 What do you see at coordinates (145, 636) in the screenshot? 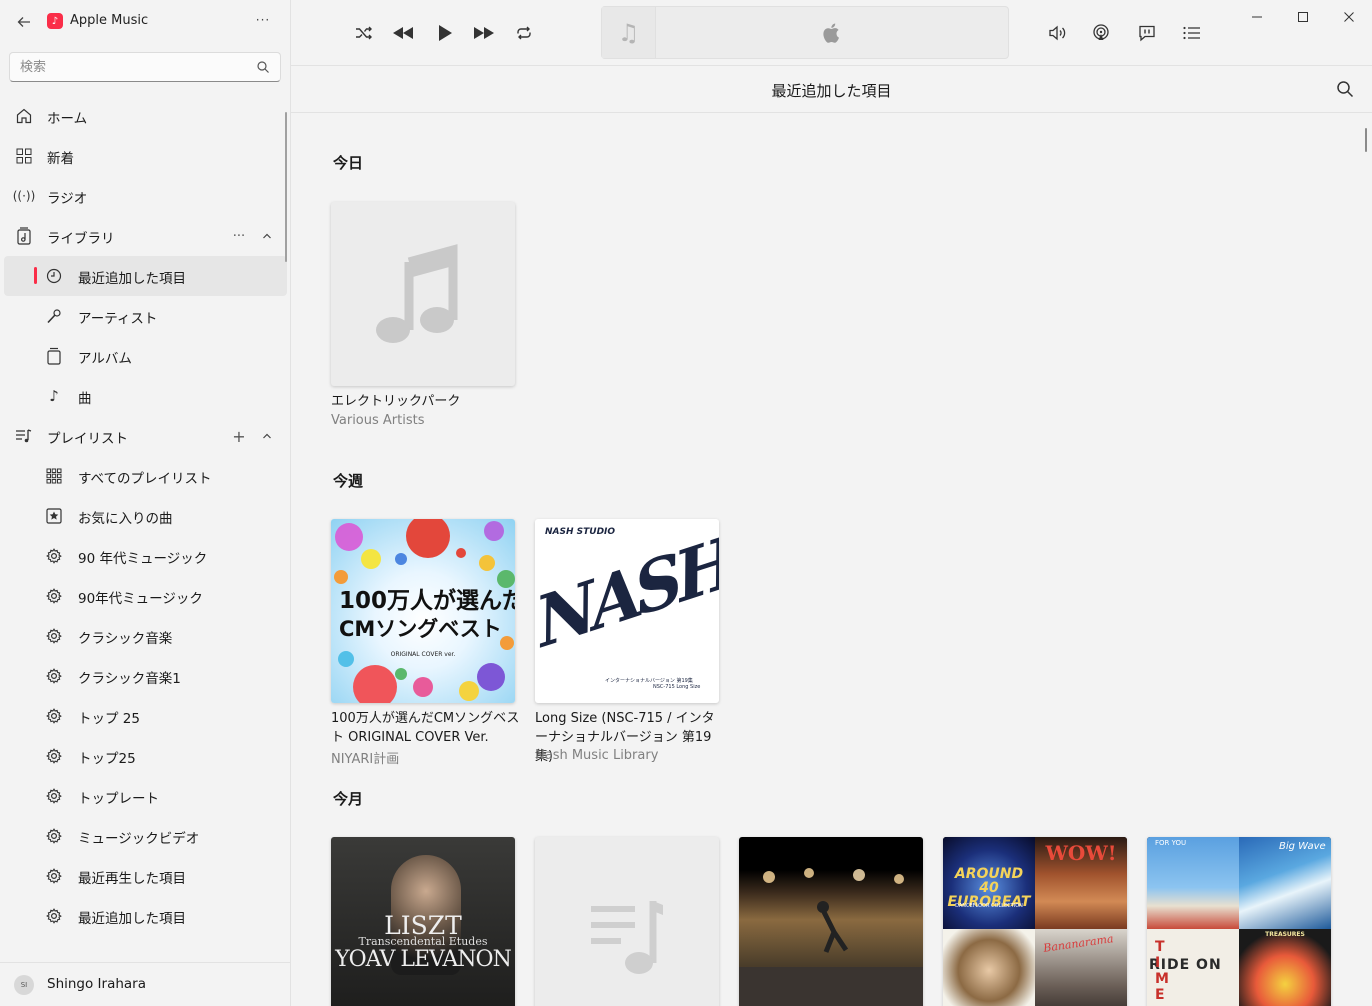
I see `sidebar-item-smart-playlist: クラシック音楽` at bounding box center [145, 636].